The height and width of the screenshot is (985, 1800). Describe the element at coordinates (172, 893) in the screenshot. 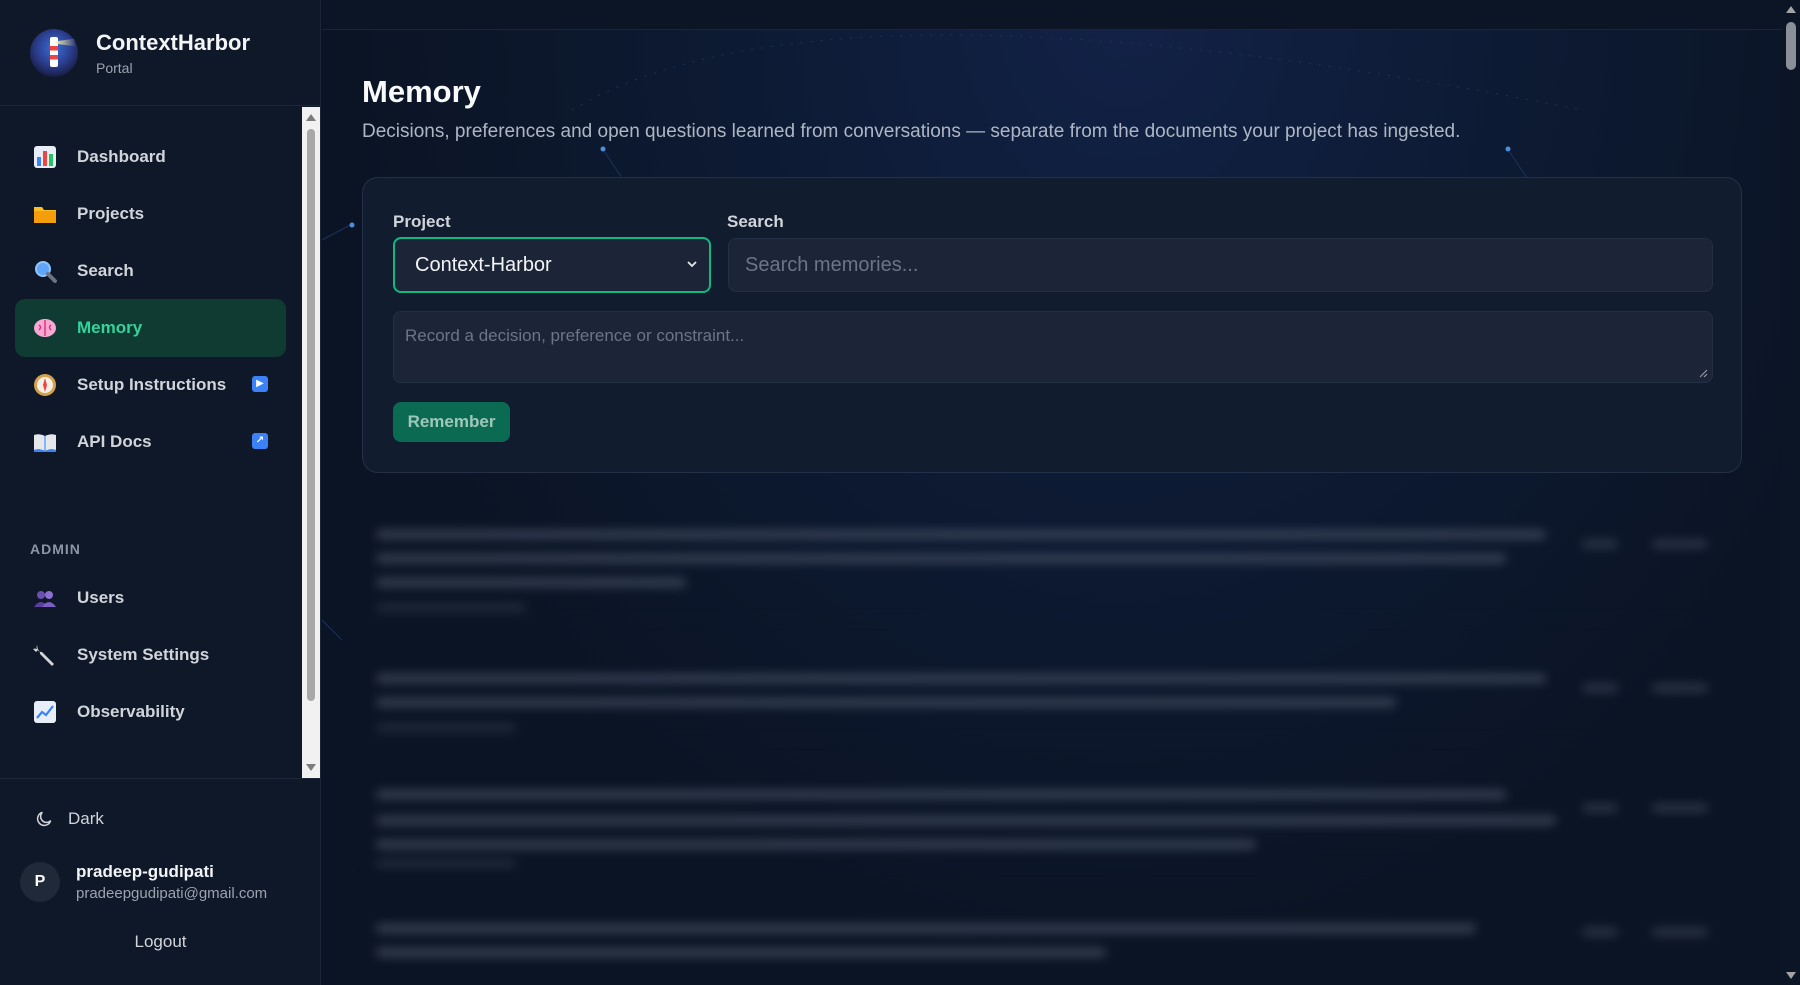

I see `user-email: pradeepgudipati@gmail.com` at that location.